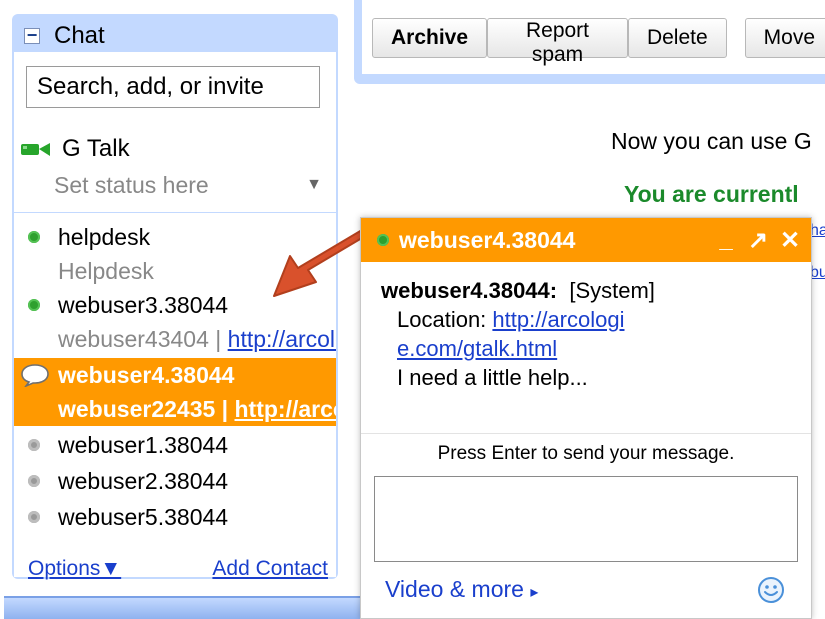 The image size is (825, 619). Describe the element at coordinates (32, 35) in the screenshot. I see `collapse-button: −` at that location.